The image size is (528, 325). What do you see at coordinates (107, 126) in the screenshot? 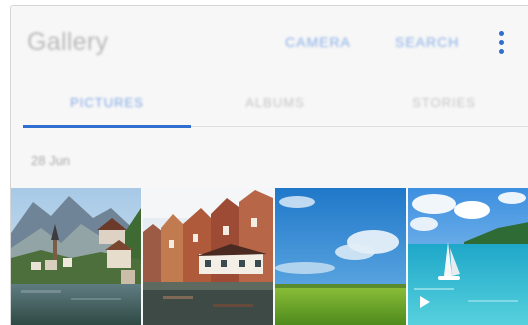
I see `tab-indicator` at bounding box center [107, 126].